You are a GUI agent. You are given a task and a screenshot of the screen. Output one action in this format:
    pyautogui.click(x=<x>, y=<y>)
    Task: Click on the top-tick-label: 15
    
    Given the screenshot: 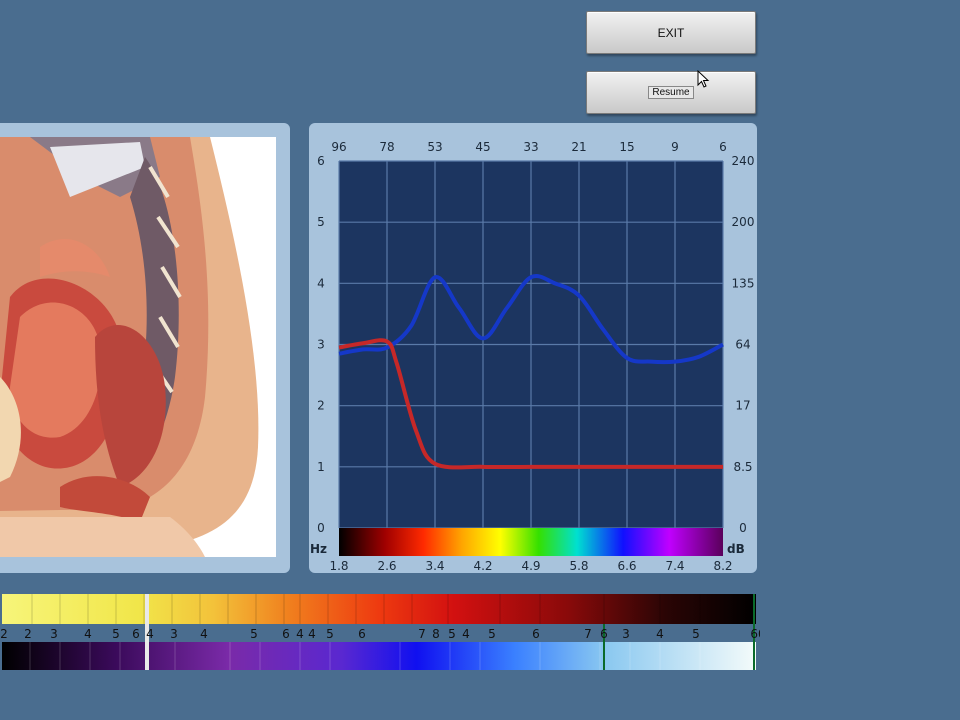 What is the action you would take?
    pyautogui.click(x=626, y=147)
    